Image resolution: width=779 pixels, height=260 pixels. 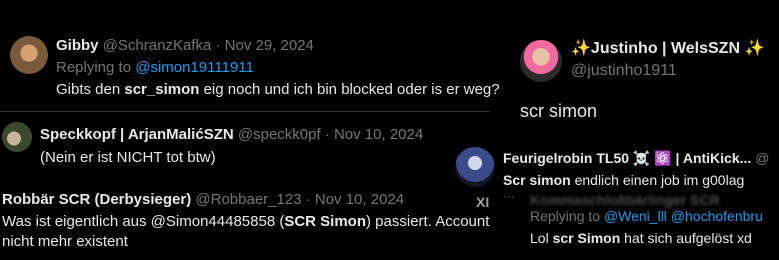 I want to click on tweet-text: (Nein er ist NICHT tot btw), so click(x=128, y=157).